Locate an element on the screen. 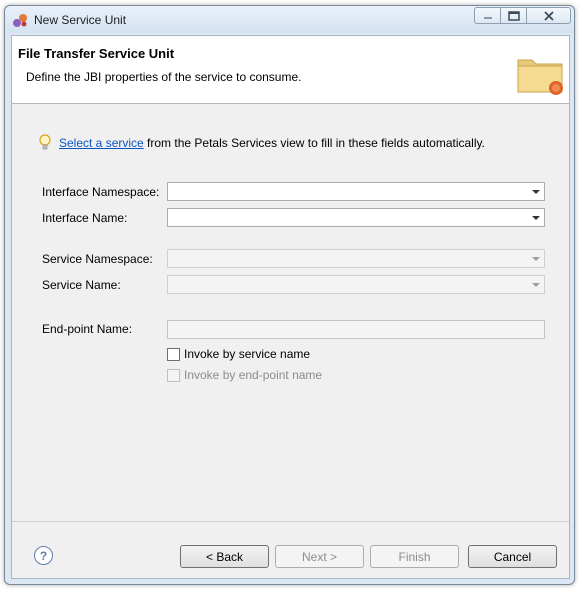  maximize-icon is located at coordinates (513, 15).